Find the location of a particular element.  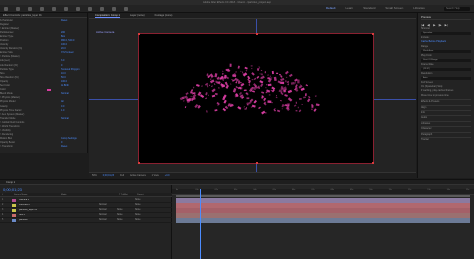

camera-tool-icon is located at coordinates (66, 8).